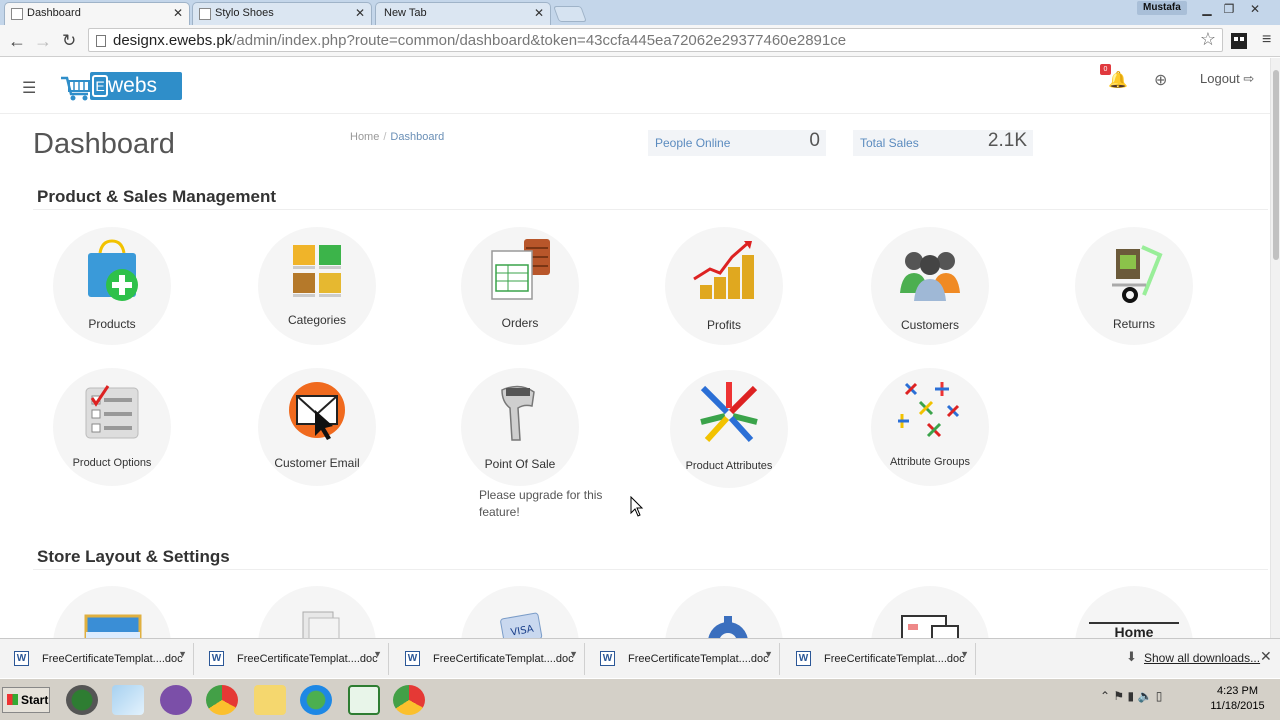 This screenshot has width=1280, height=720. What do you see at coordinates (270, 700) in the screenshot?
I see `folder-app-icon` at bounding box center [270, 700].